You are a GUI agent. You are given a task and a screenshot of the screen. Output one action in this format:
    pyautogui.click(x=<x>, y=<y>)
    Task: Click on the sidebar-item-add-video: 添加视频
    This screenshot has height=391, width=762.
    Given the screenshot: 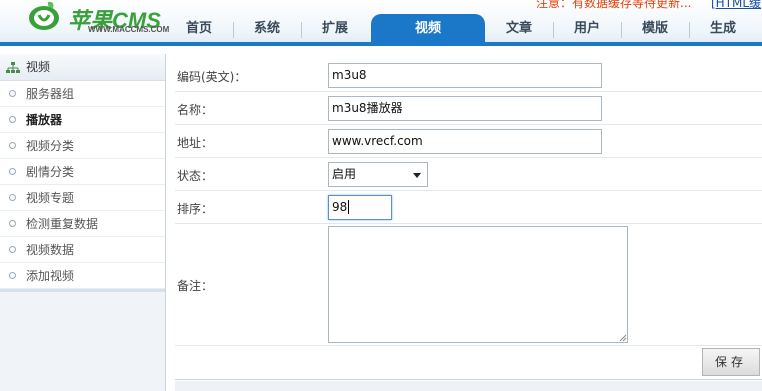 What is the action you would take?
    pyautogui.click(x=82, y=276)
    